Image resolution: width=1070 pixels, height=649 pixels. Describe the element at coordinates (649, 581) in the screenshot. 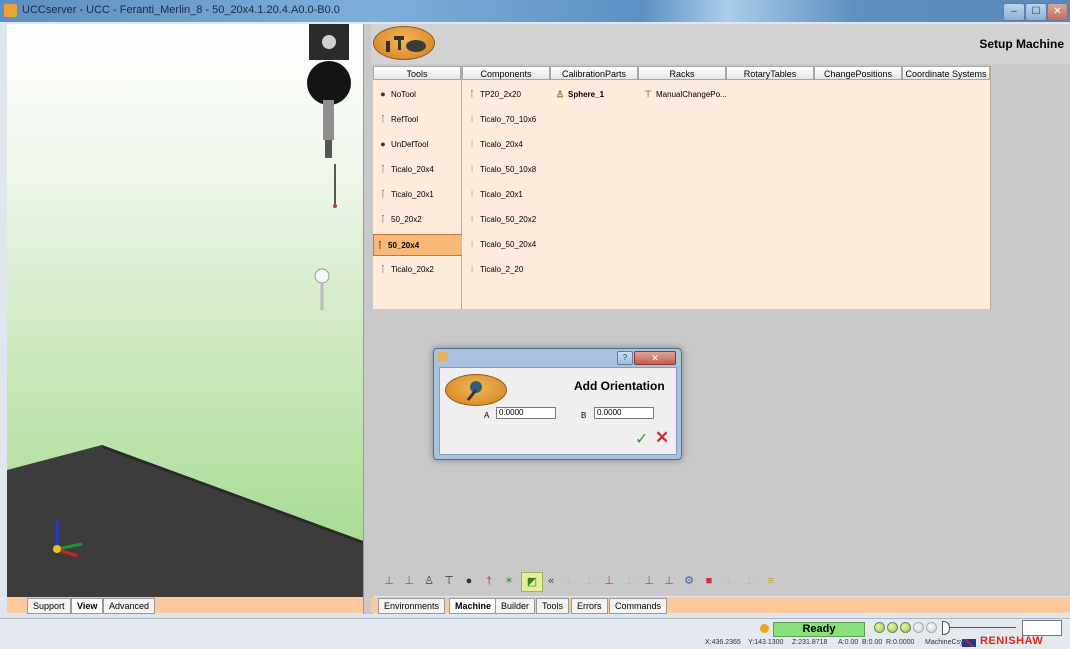

I see `stylus-left-icon: ⊥` at that location.